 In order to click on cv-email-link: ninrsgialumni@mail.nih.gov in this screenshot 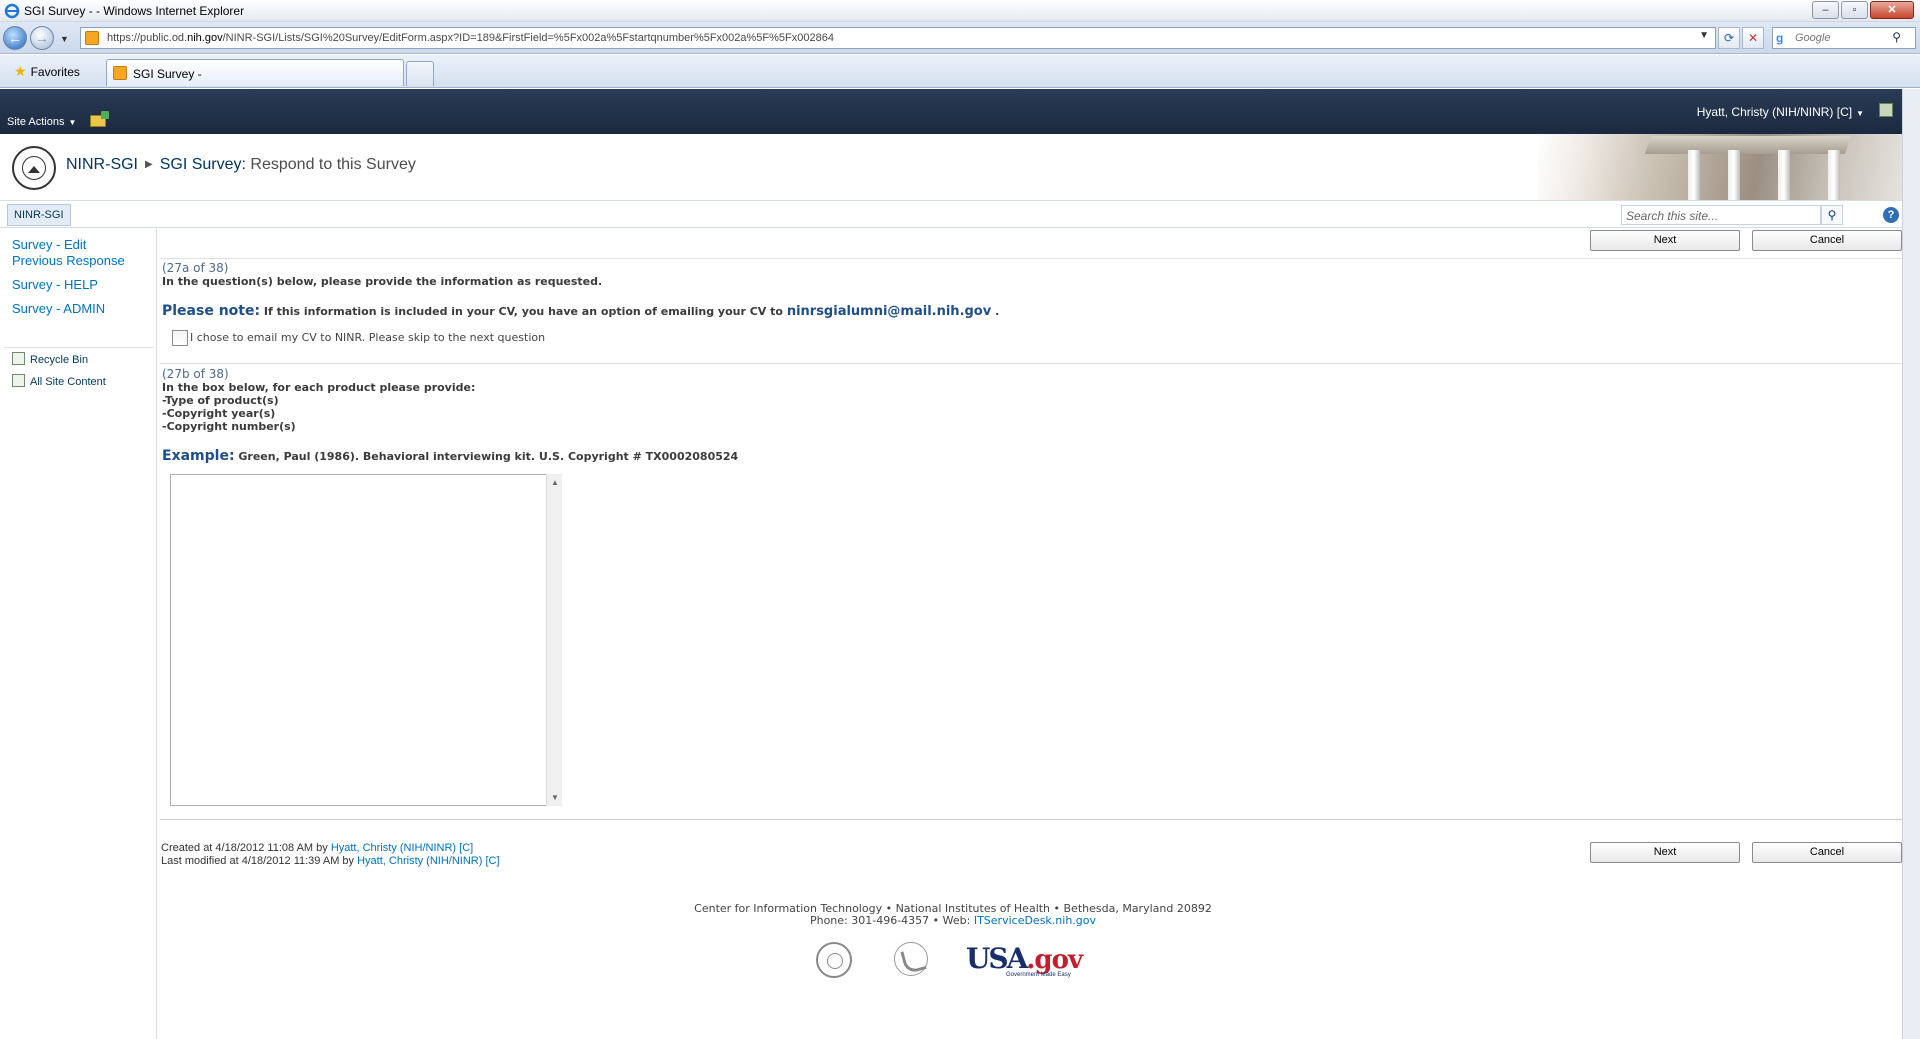, I will do `click(889, 311)`.